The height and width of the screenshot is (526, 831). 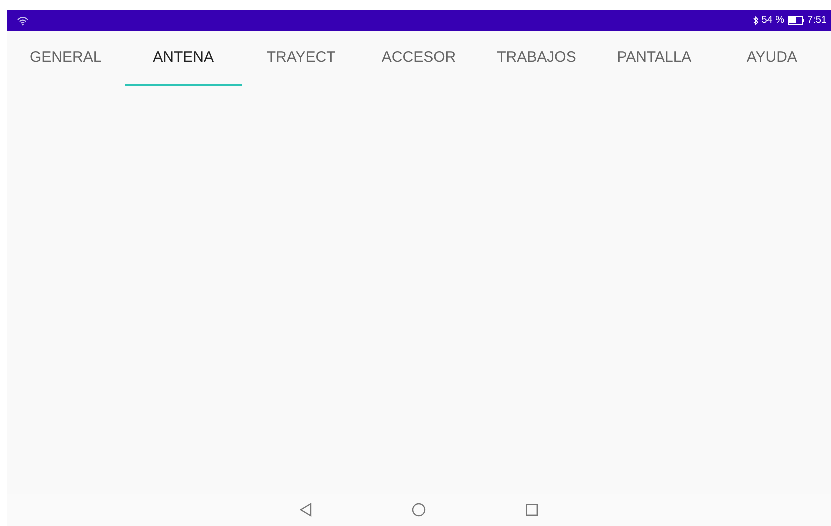 What do you see at coordinates (796, 20) in the screenshot?
I see `battery-icon` at bounding box center [796, 20].